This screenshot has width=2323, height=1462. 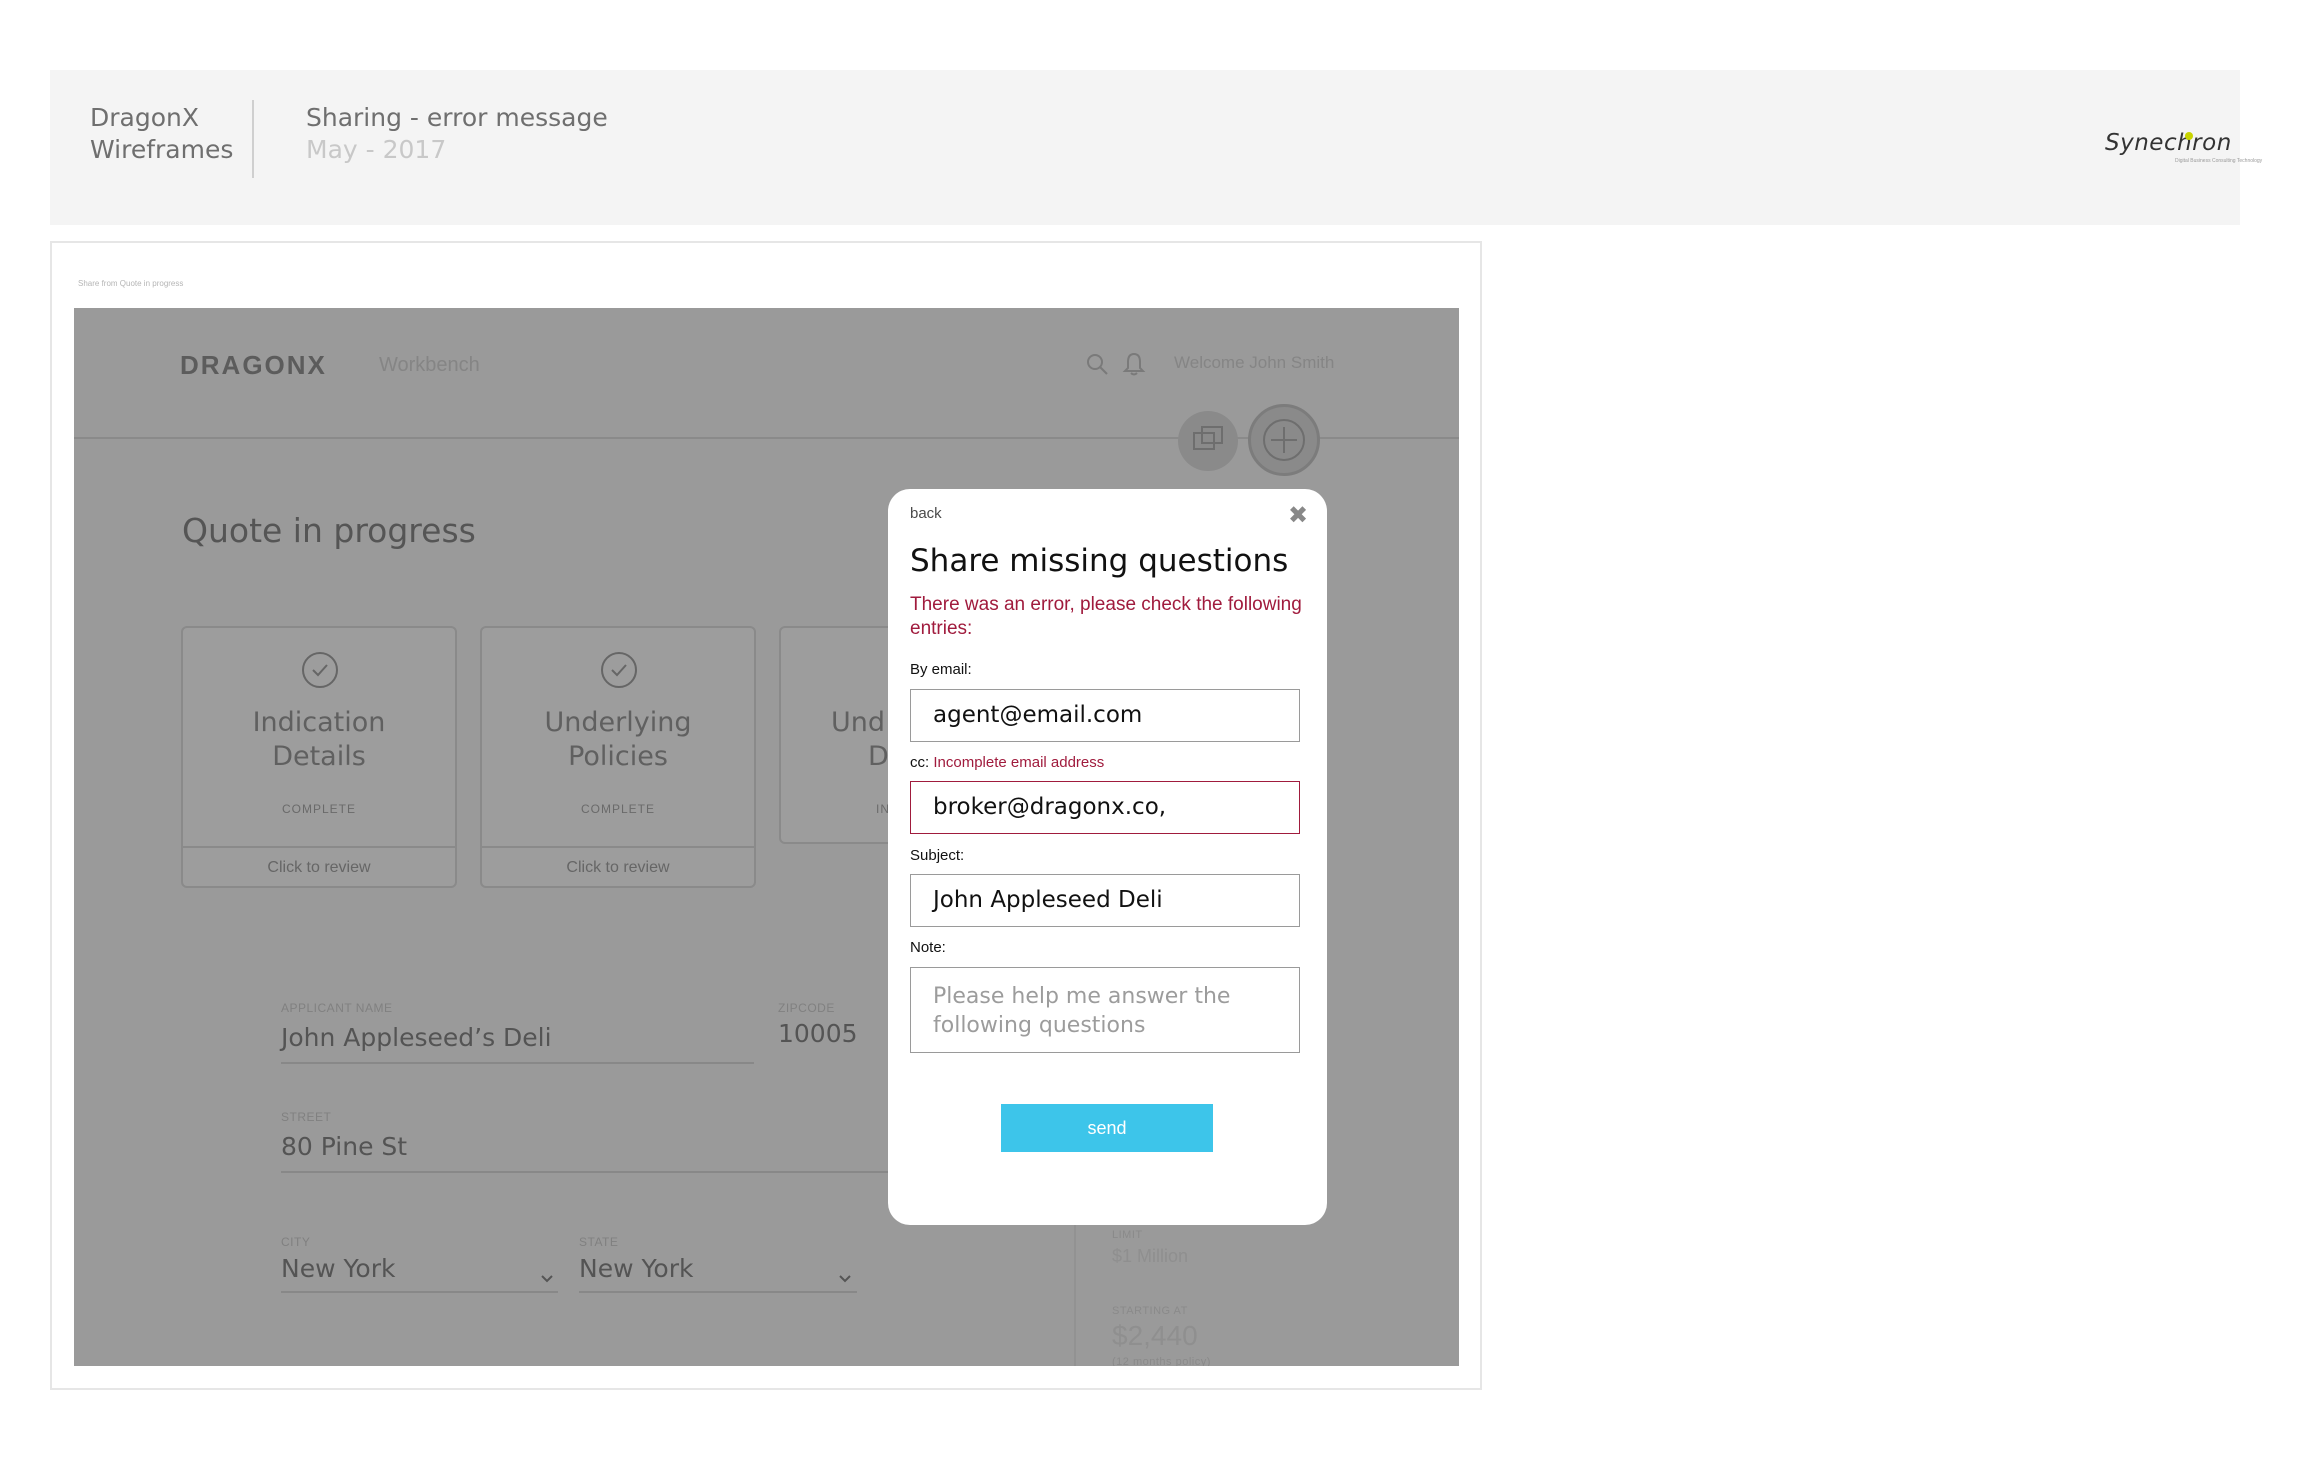 What do you see at coordinates (1150, 1311) in the screenshot?
I see `starting-label: STARTING AT` at bounding box center [1150, 1311].